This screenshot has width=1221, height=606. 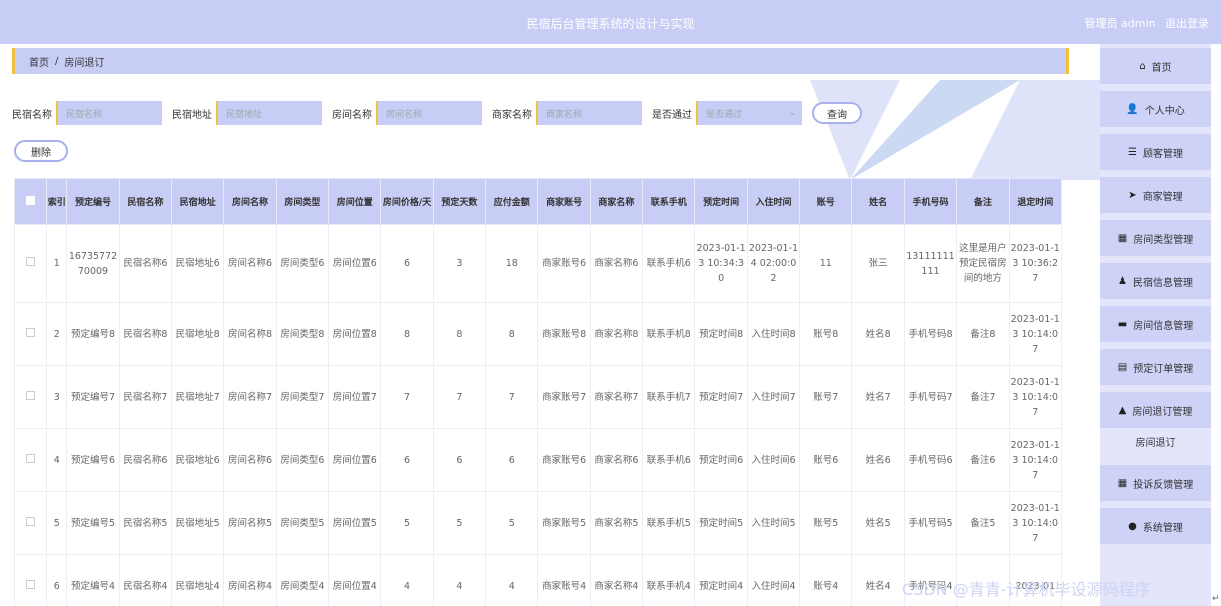 What do you see at coordinates (878, 460) in the screenshot?
I see `table-cell: 姓名6` at bounding box center [878, 460].